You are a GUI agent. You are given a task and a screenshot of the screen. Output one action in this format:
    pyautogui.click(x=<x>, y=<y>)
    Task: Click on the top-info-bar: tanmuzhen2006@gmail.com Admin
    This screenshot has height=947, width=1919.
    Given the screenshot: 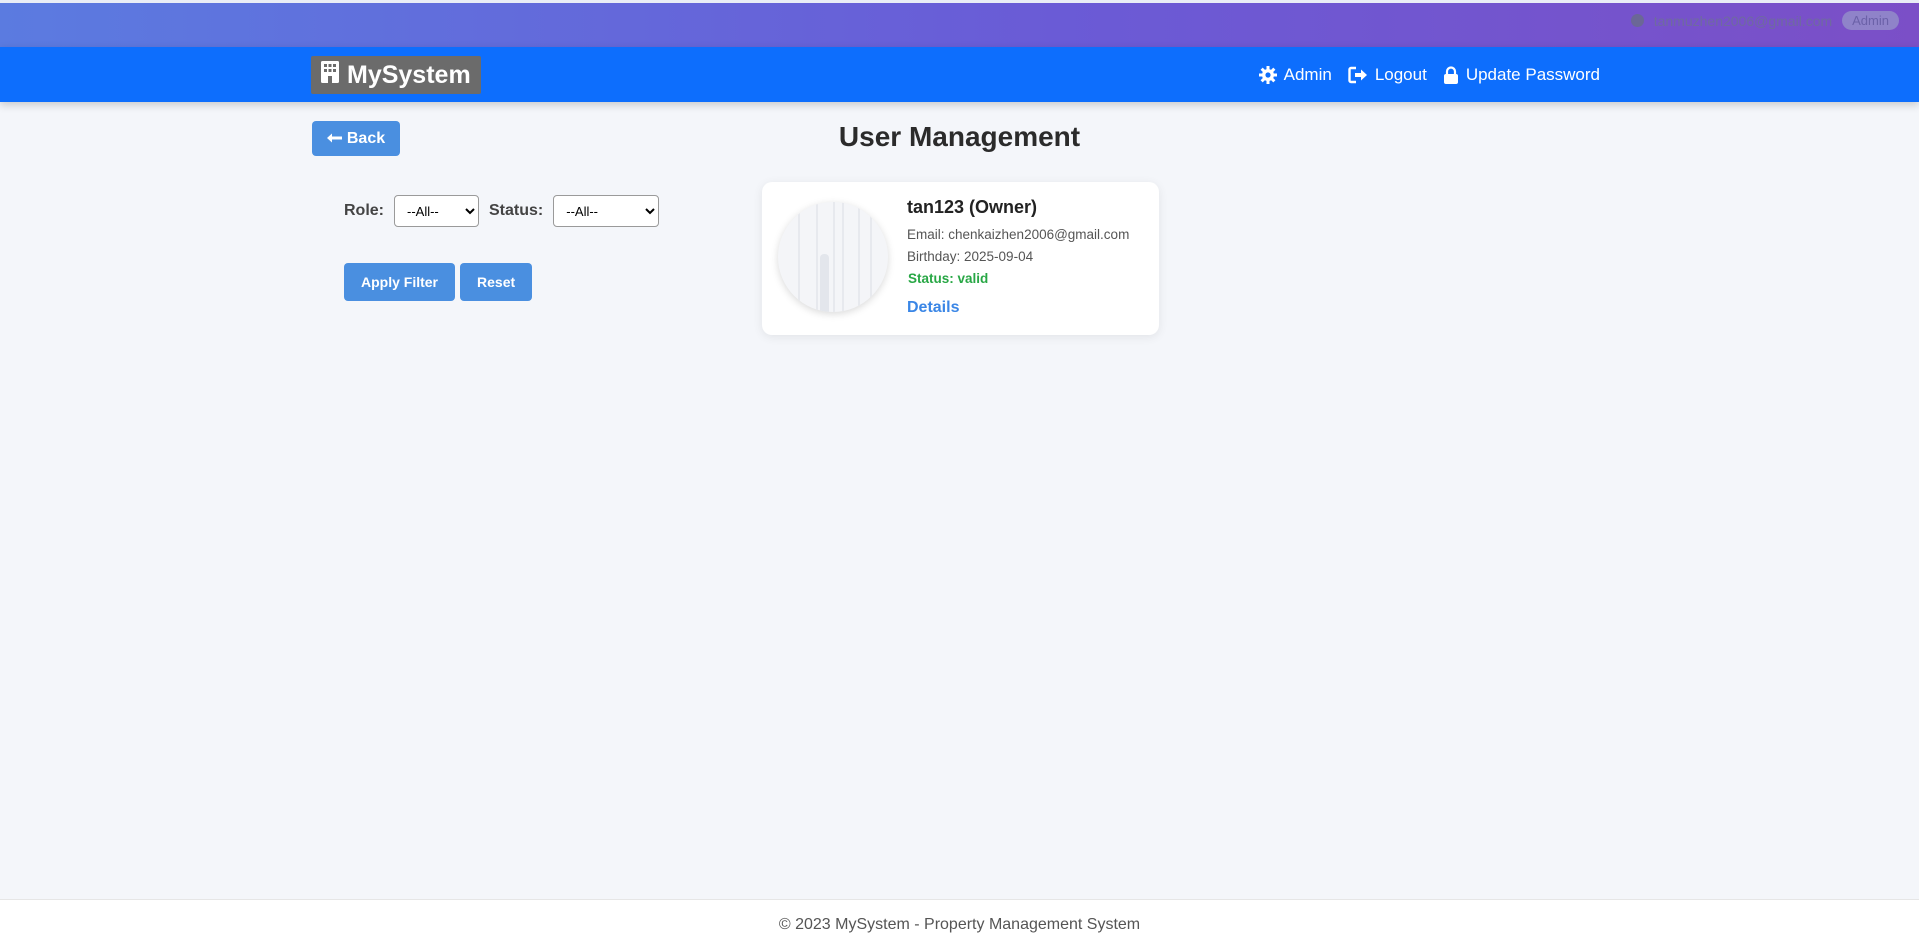 What is the action you would take?
    pyautogui.click(x=959, y=23)
    